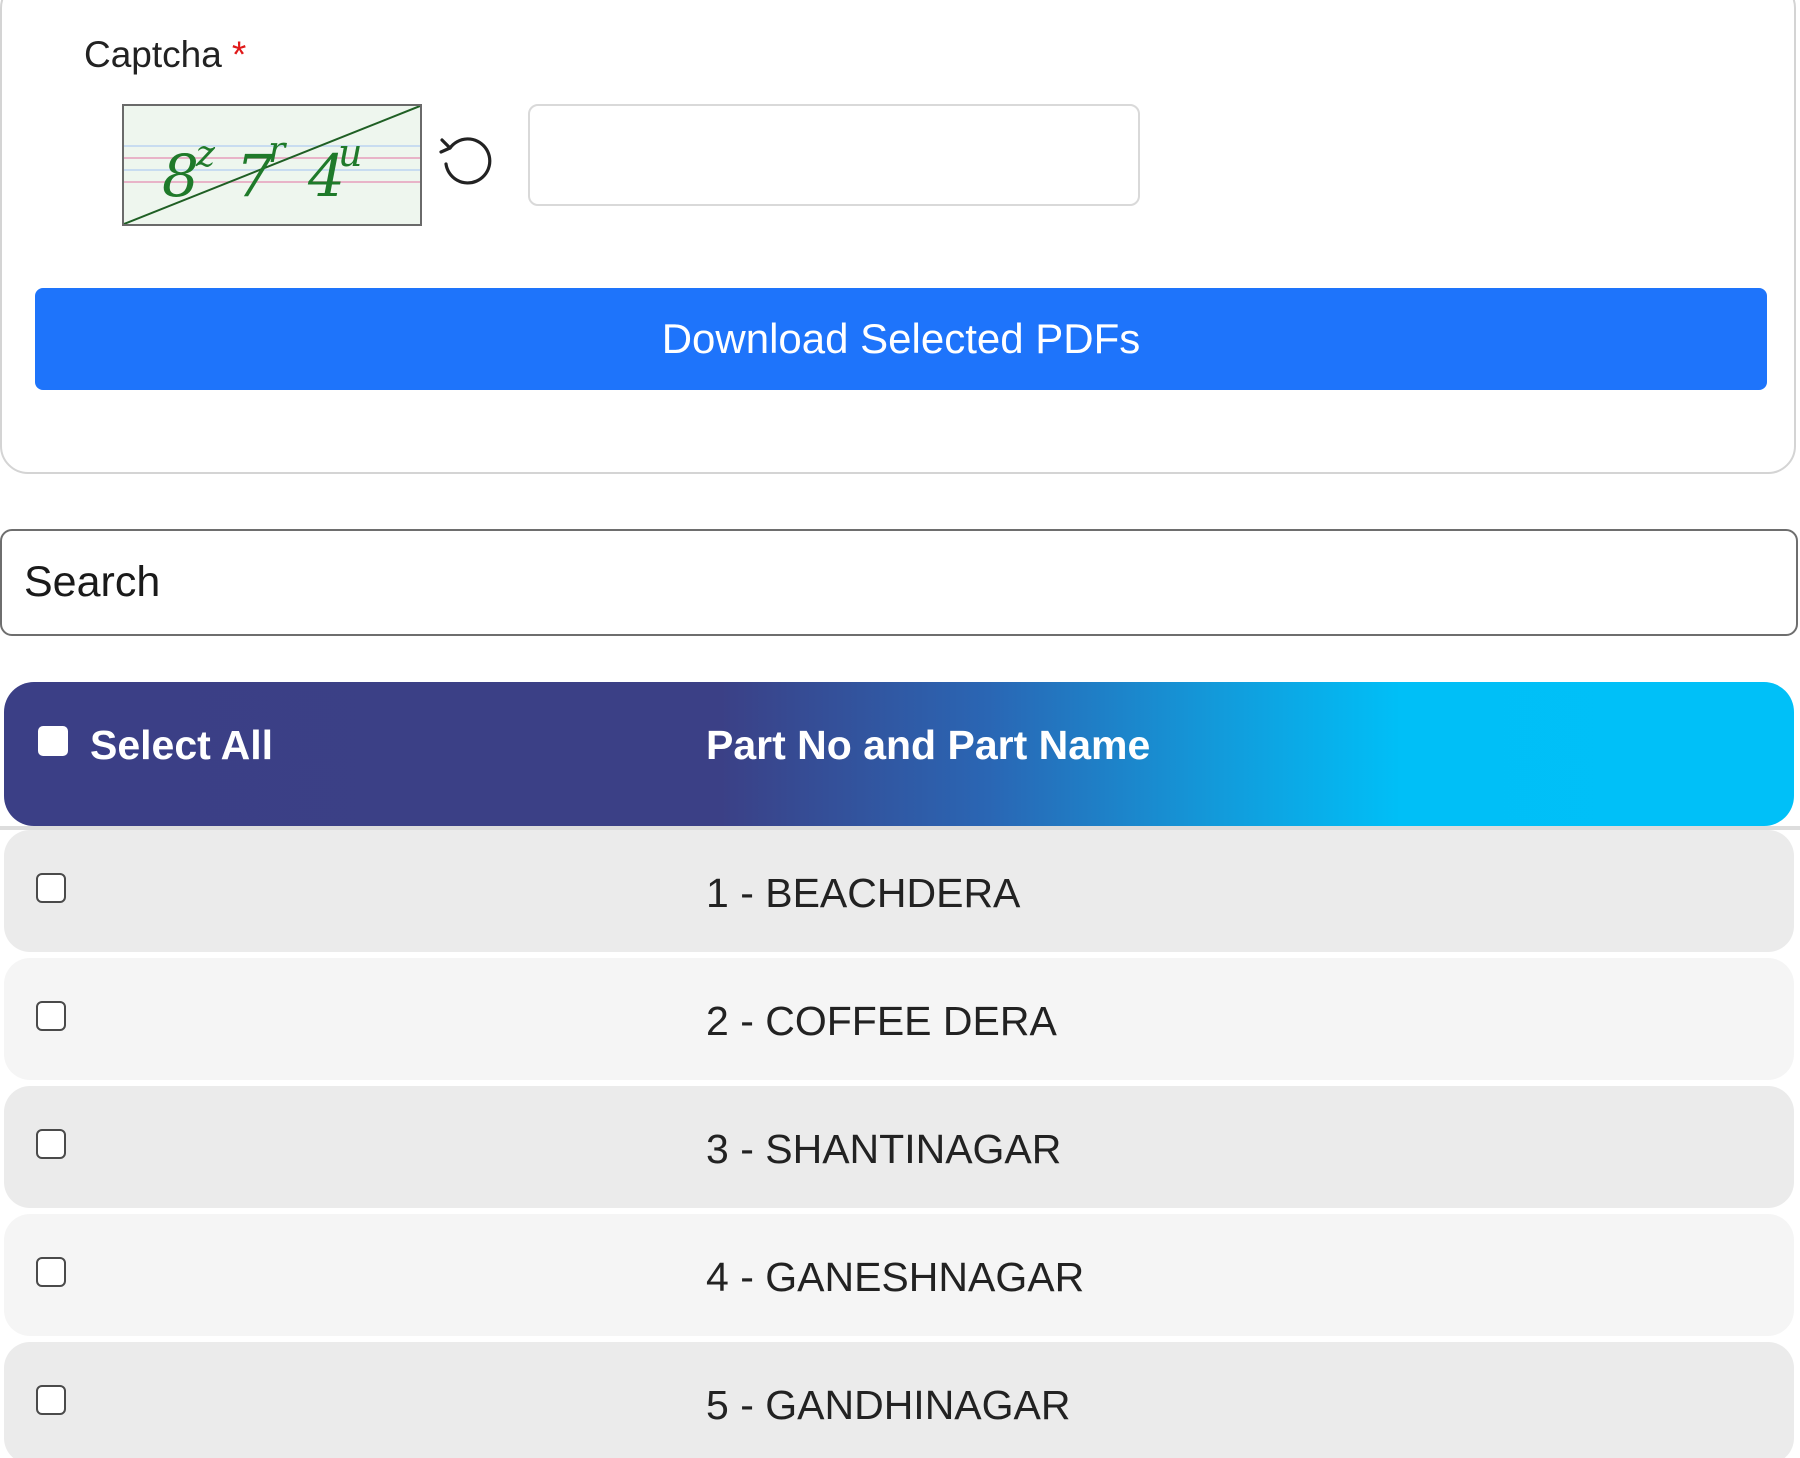 The height and width of the screenshot is (1458, 1800). I want to click on select-all-label: Select All, so click(182, 745).